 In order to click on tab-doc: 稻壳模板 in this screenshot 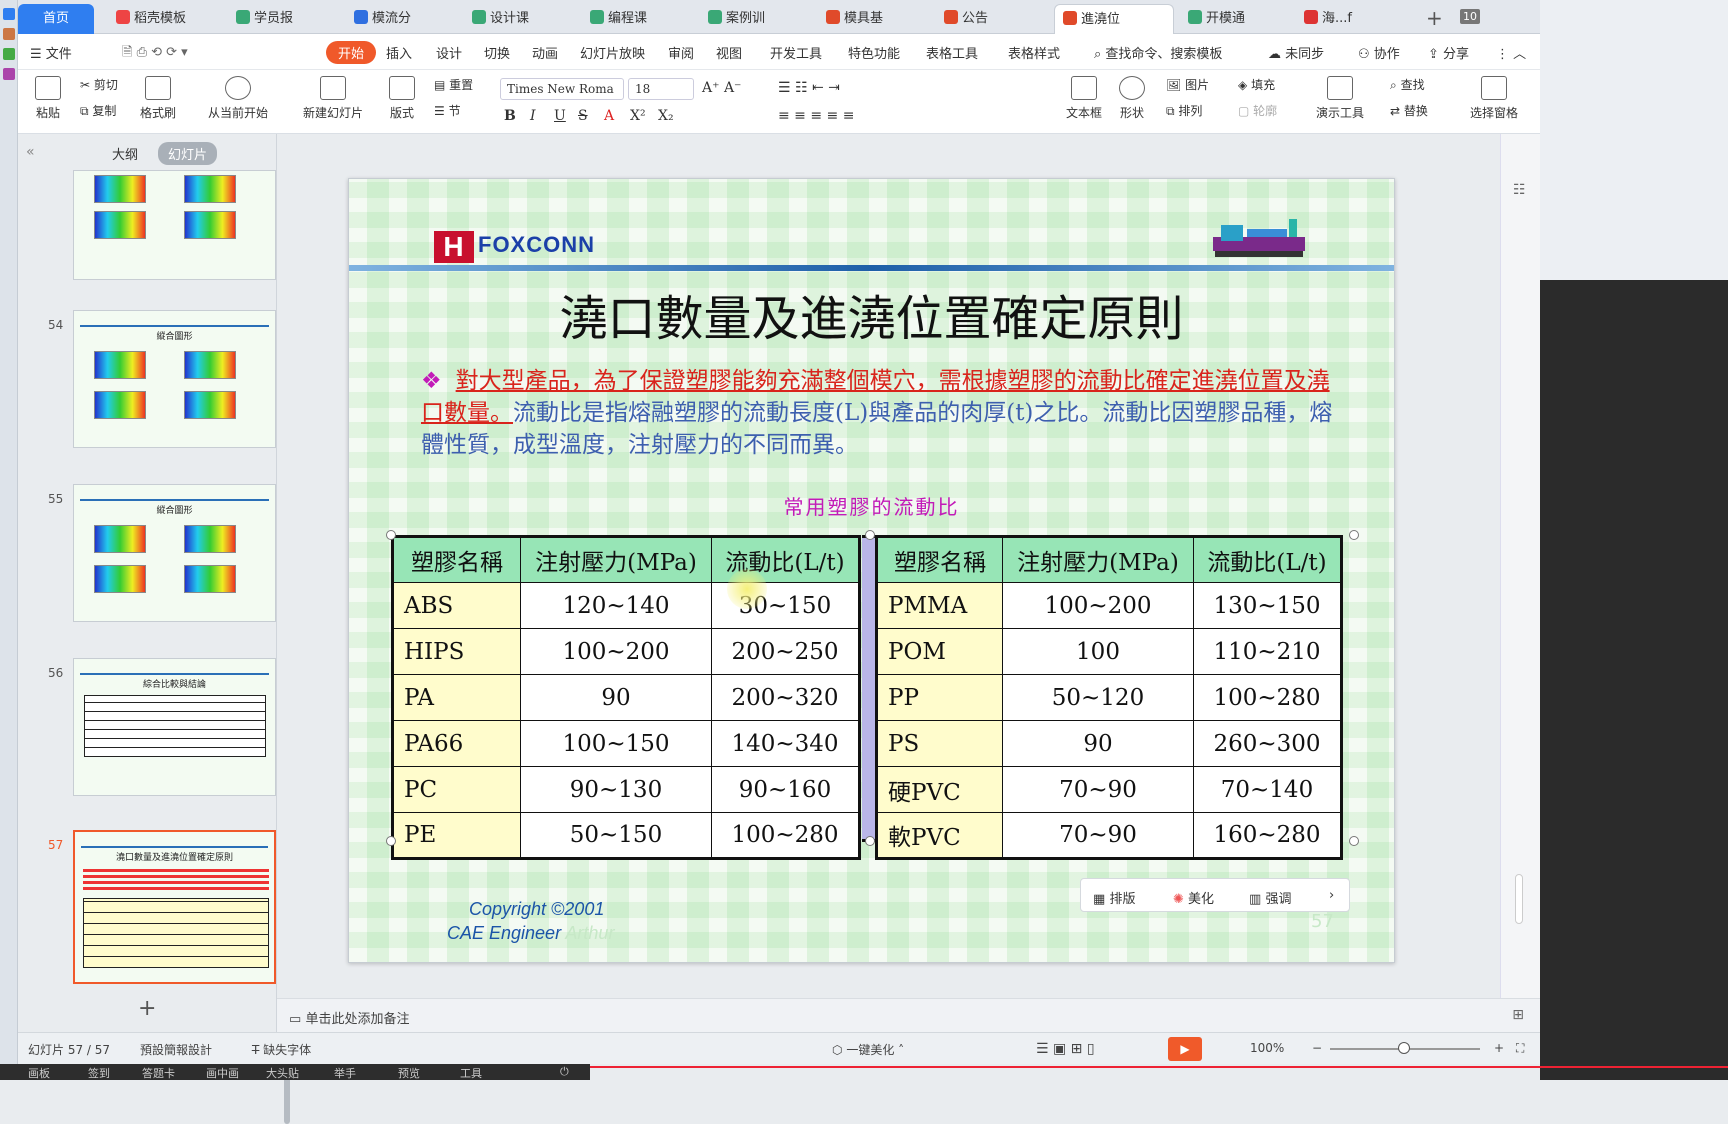, I will do `click(163, 19)`.